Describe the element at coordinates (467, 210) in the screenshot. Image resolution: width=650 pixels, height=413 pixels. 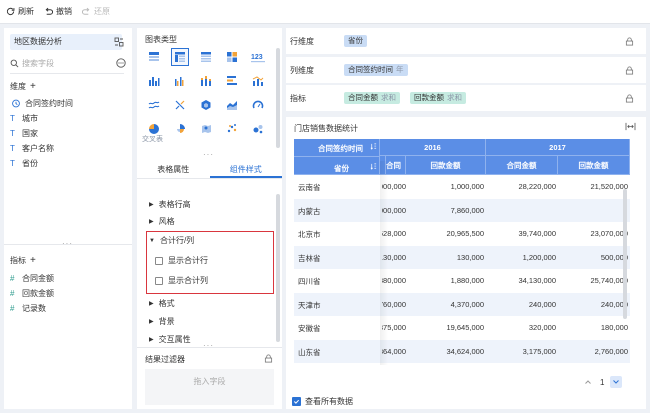
I see `value-cell: 7,860,000` at that location.